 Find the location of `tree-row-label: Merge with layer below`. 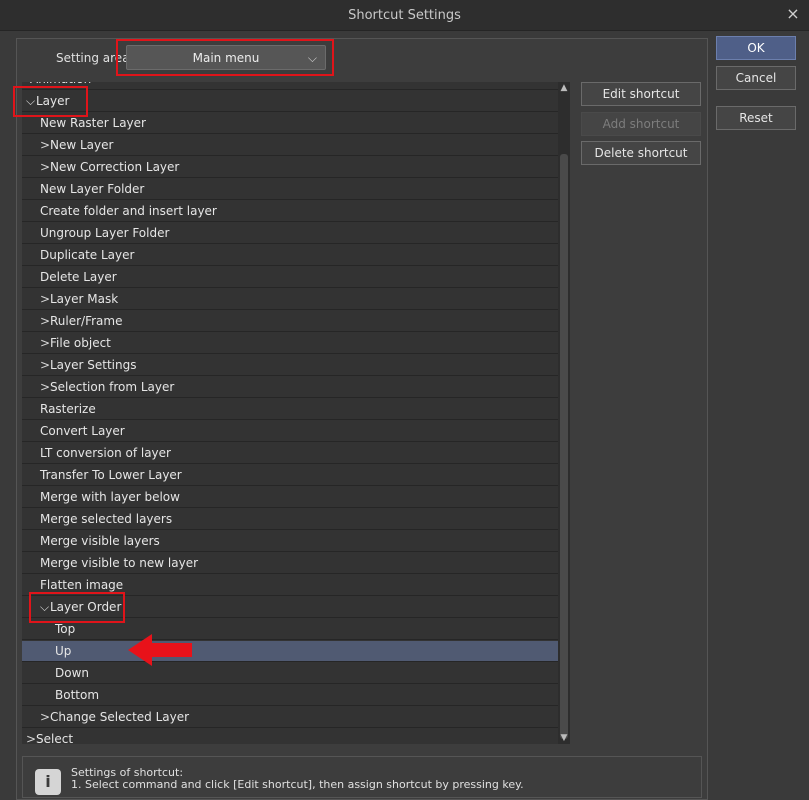

tree-row-label: Merge with layer below is located at coordinates (110, 497).